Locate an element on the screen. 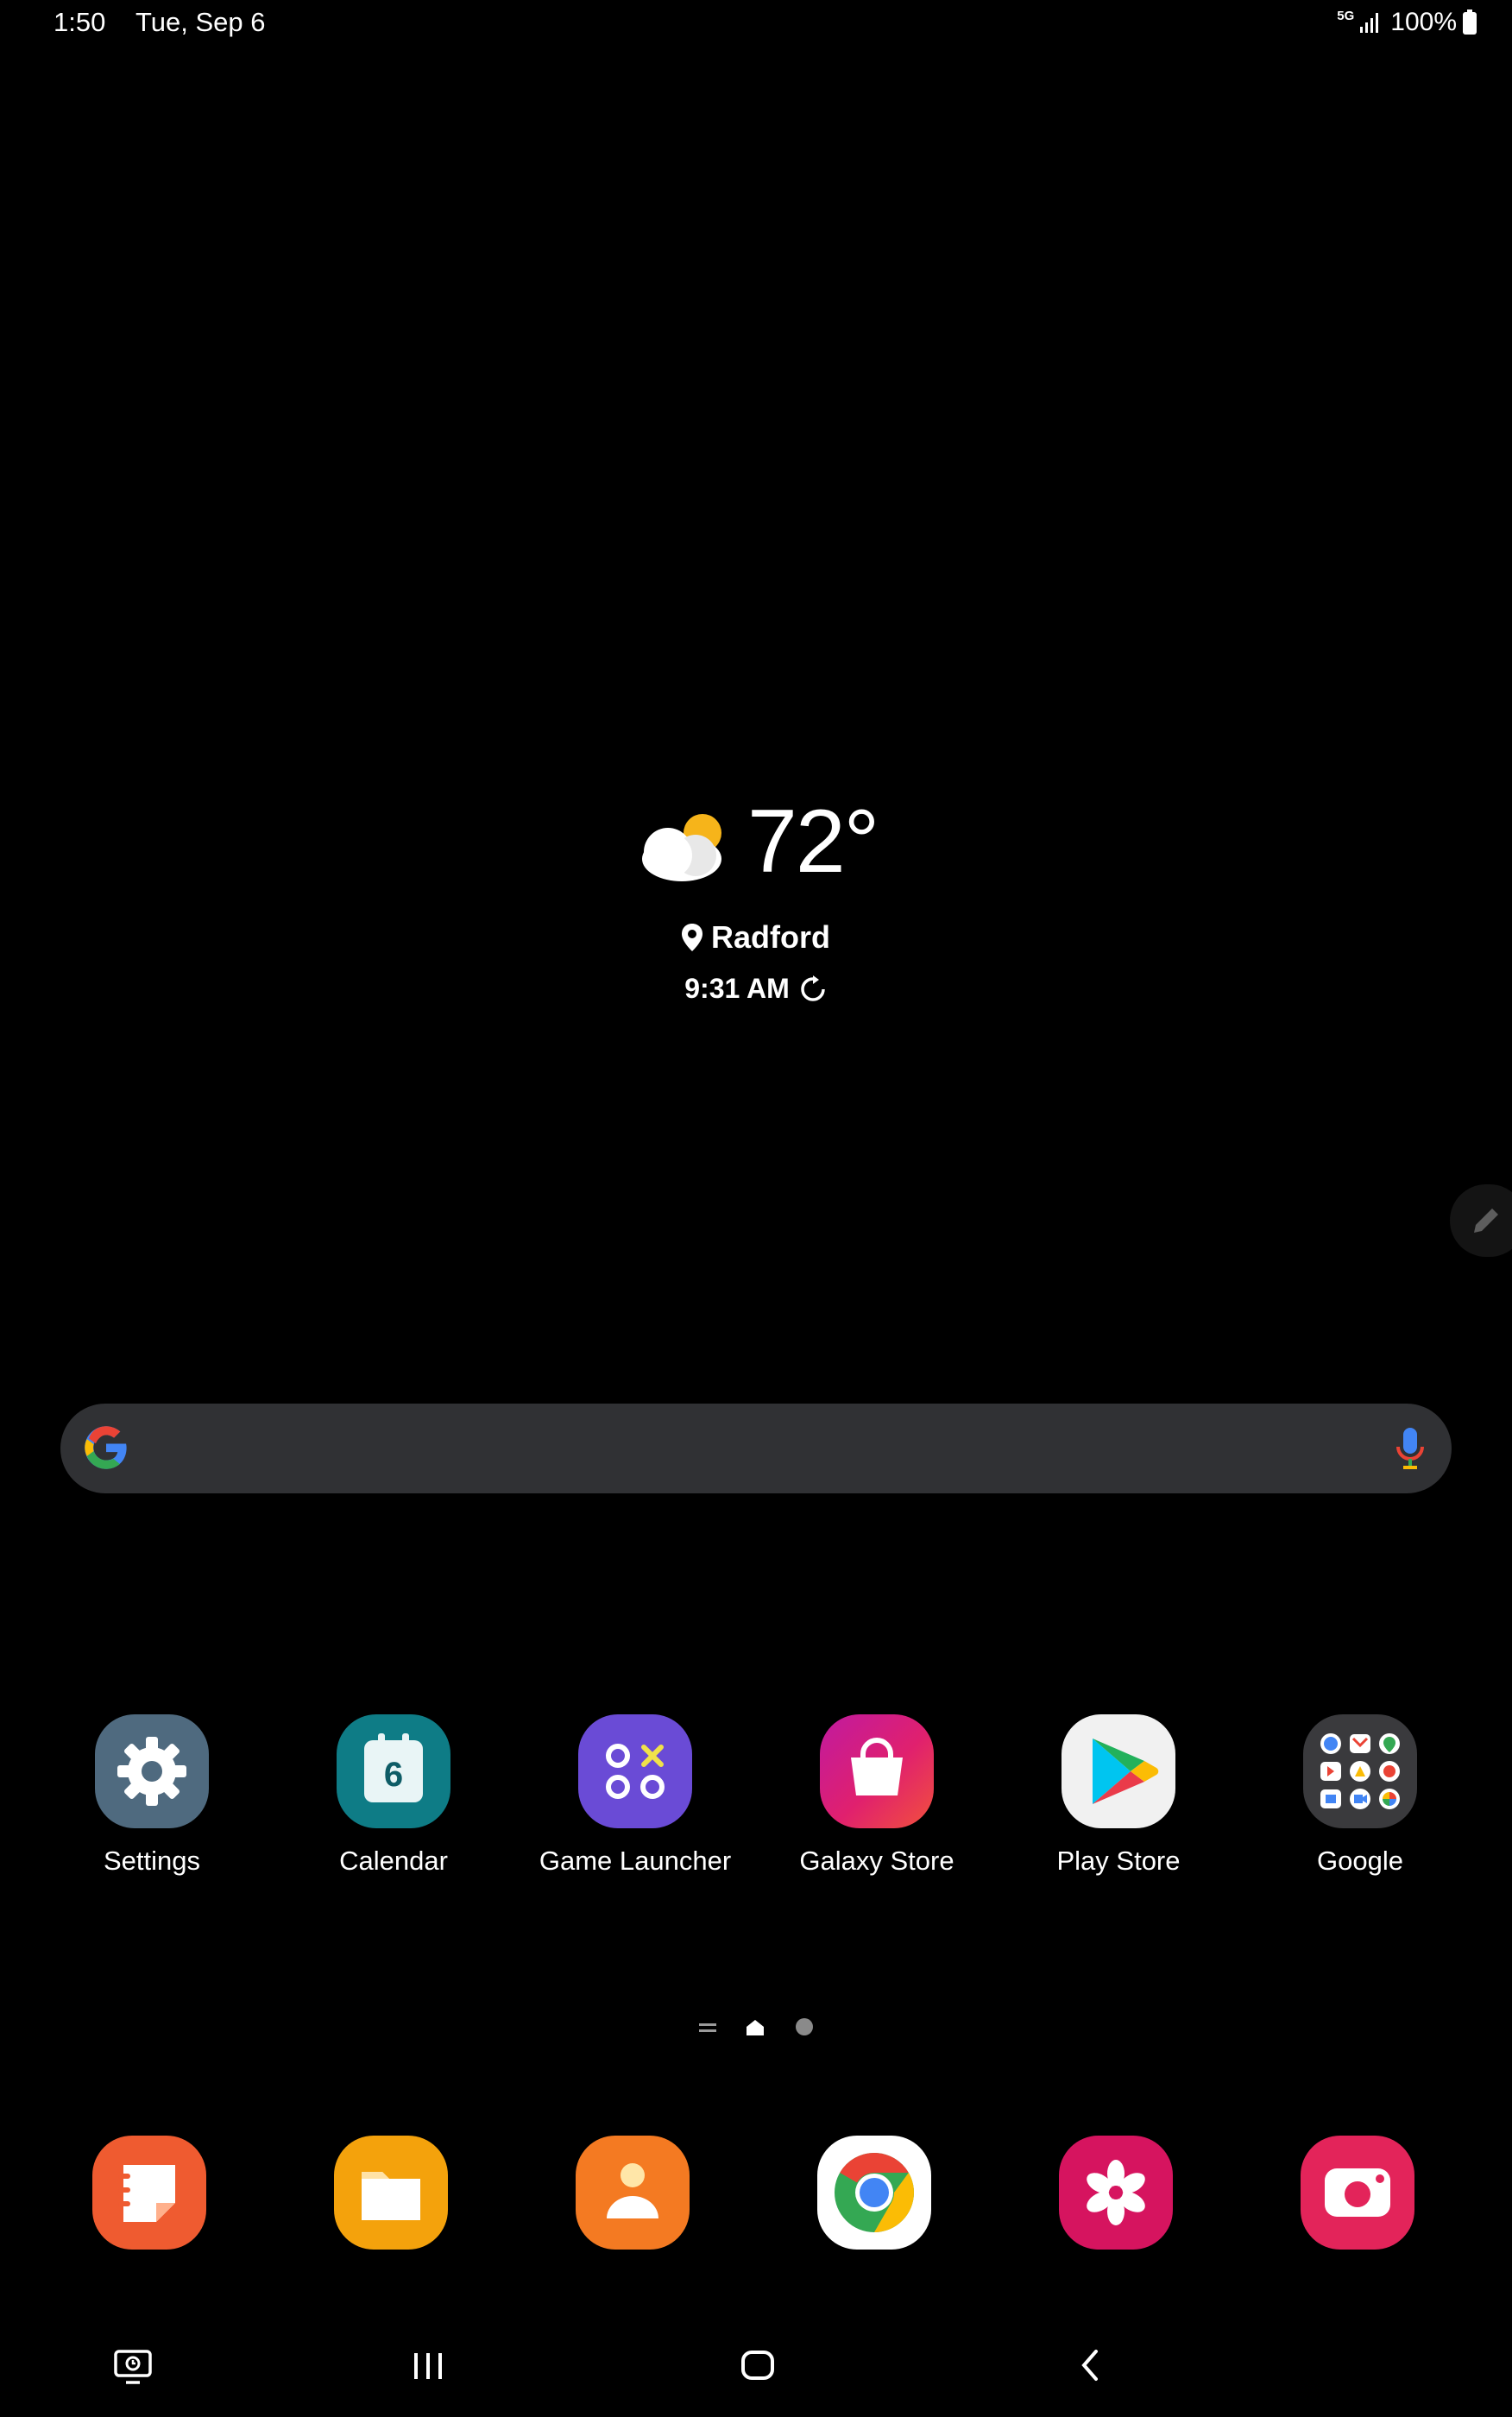 This screenshot has width=1512, height=2417. calendar-date: 6 is located at coordinates (394, 1775).